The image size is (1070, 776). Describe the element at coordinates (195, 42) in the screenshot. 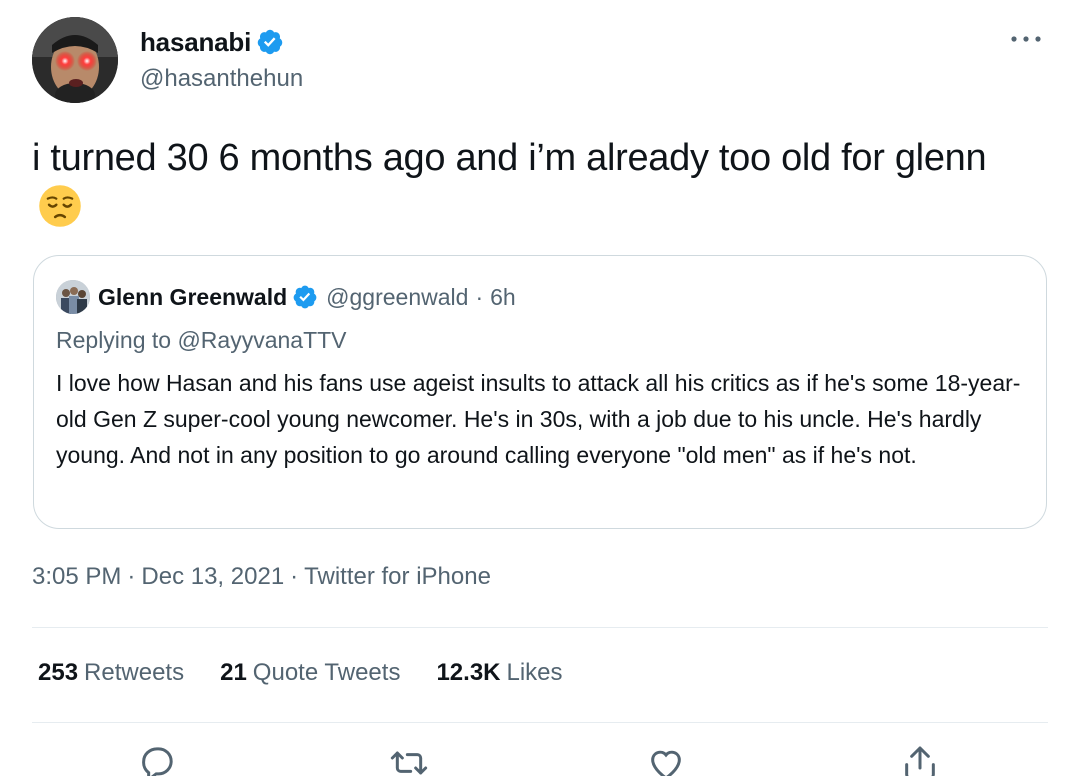

I see `author-display-name: hasanabi` at that location.